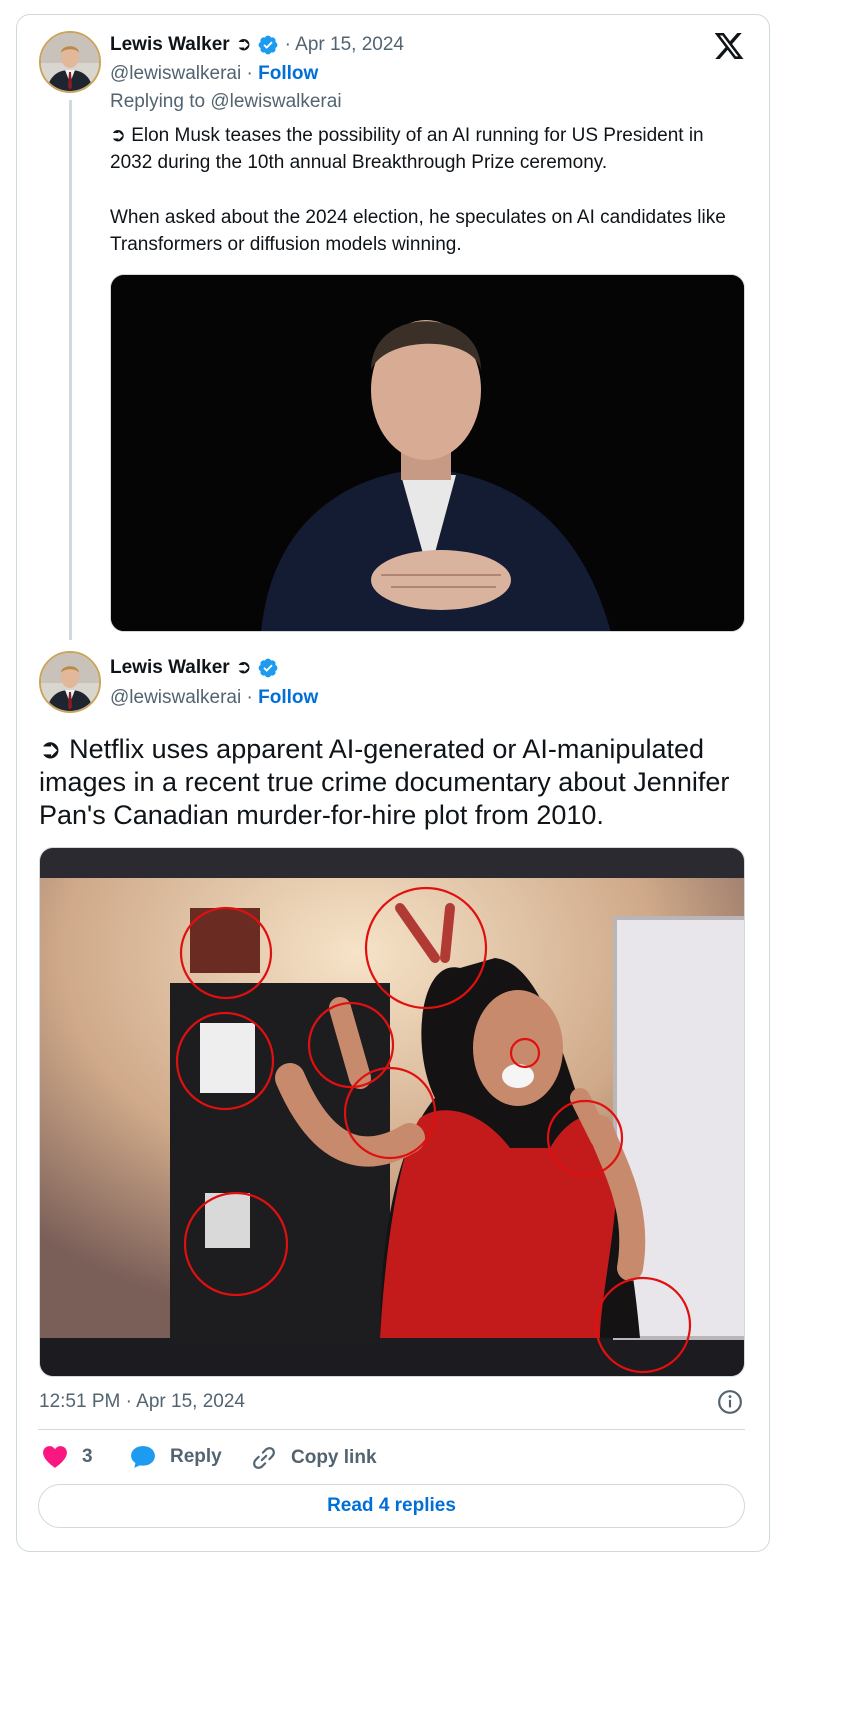  I want to click on author-row: Lewis Walker ➲, so click(194, 667).